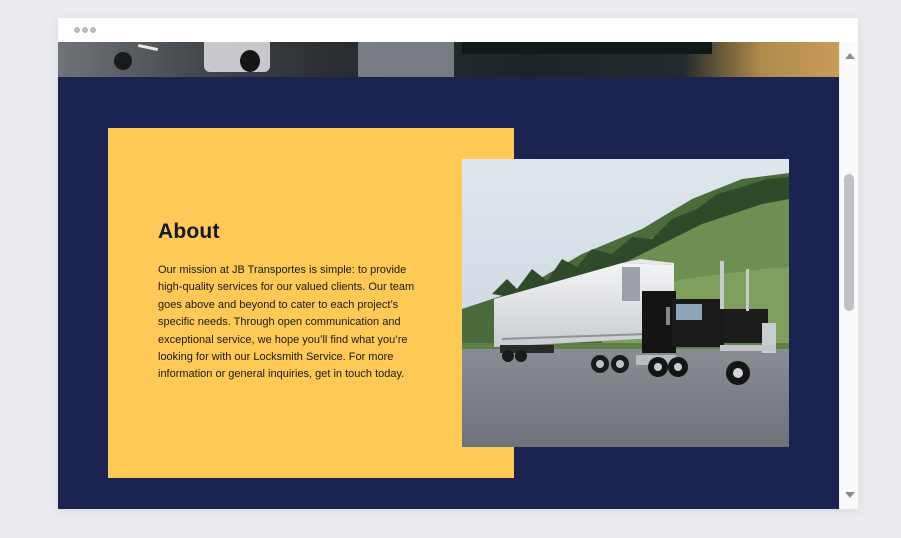  Describe the element at coordinates (448, 59) in the screenshot. I see `hero-truck-image` at that location.